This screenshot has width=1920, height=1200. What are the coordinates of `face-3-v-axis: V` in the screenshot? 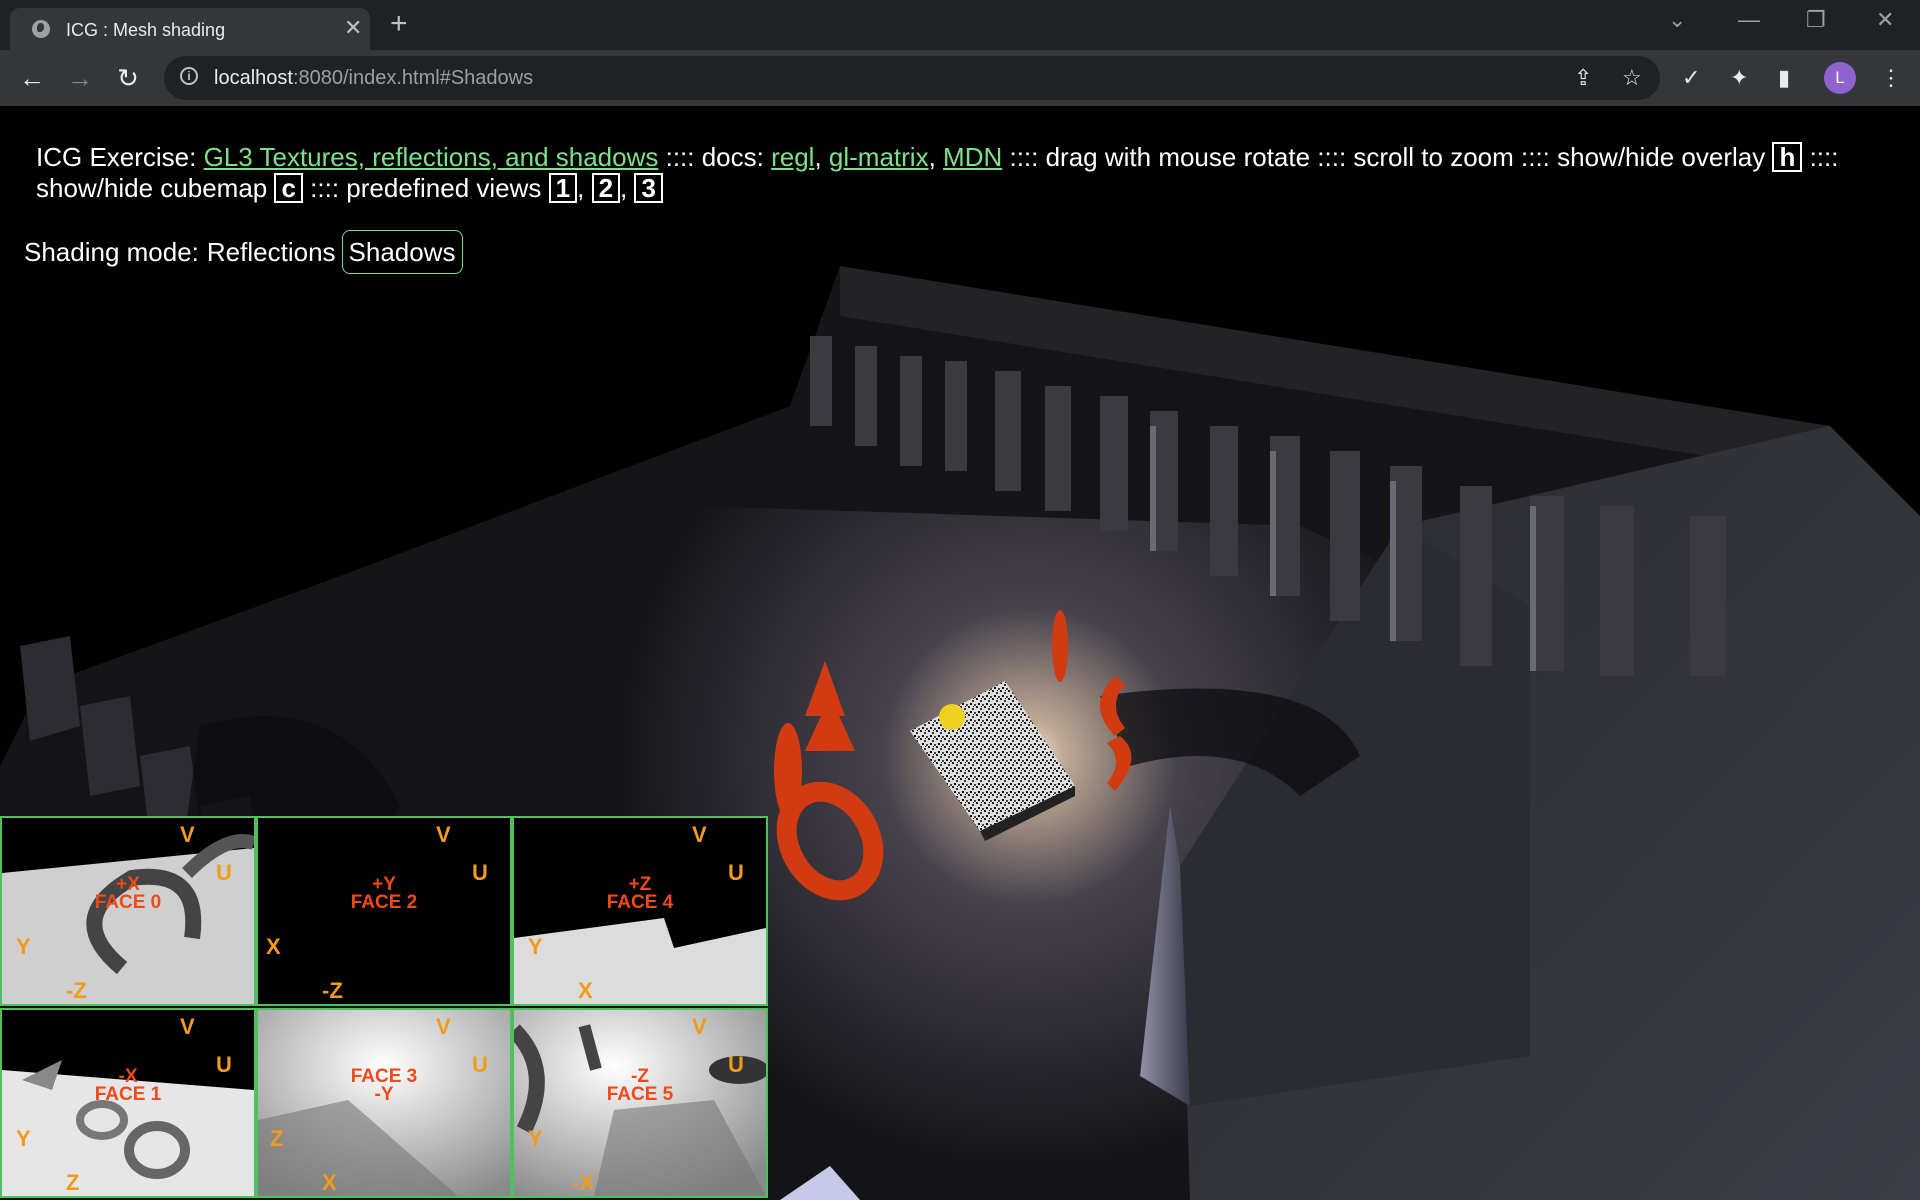 It's located at (443, 1026).